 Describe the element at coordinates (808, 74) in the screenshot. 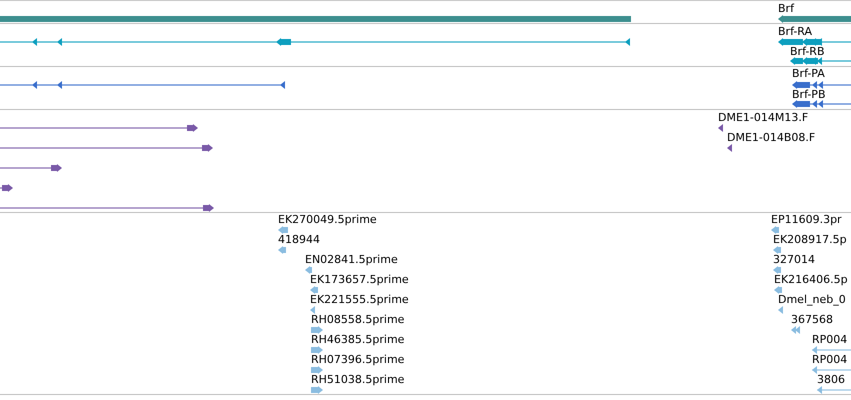

I see `feature-label: Brf-PA` at that location.